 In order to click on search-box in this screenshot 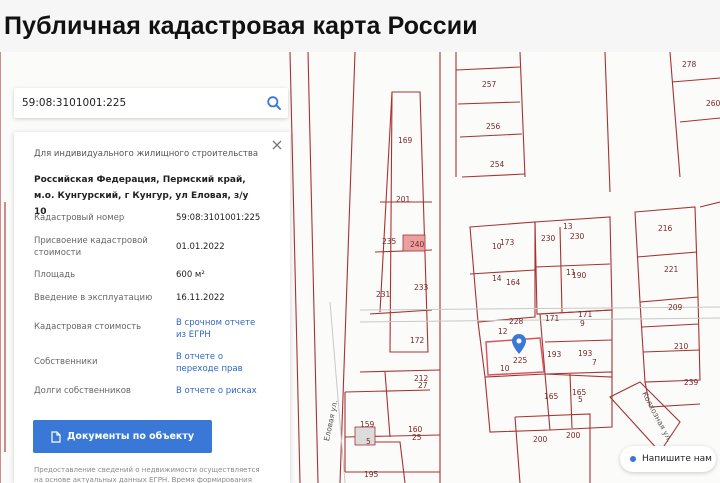, I will do `click(151, 103)`.